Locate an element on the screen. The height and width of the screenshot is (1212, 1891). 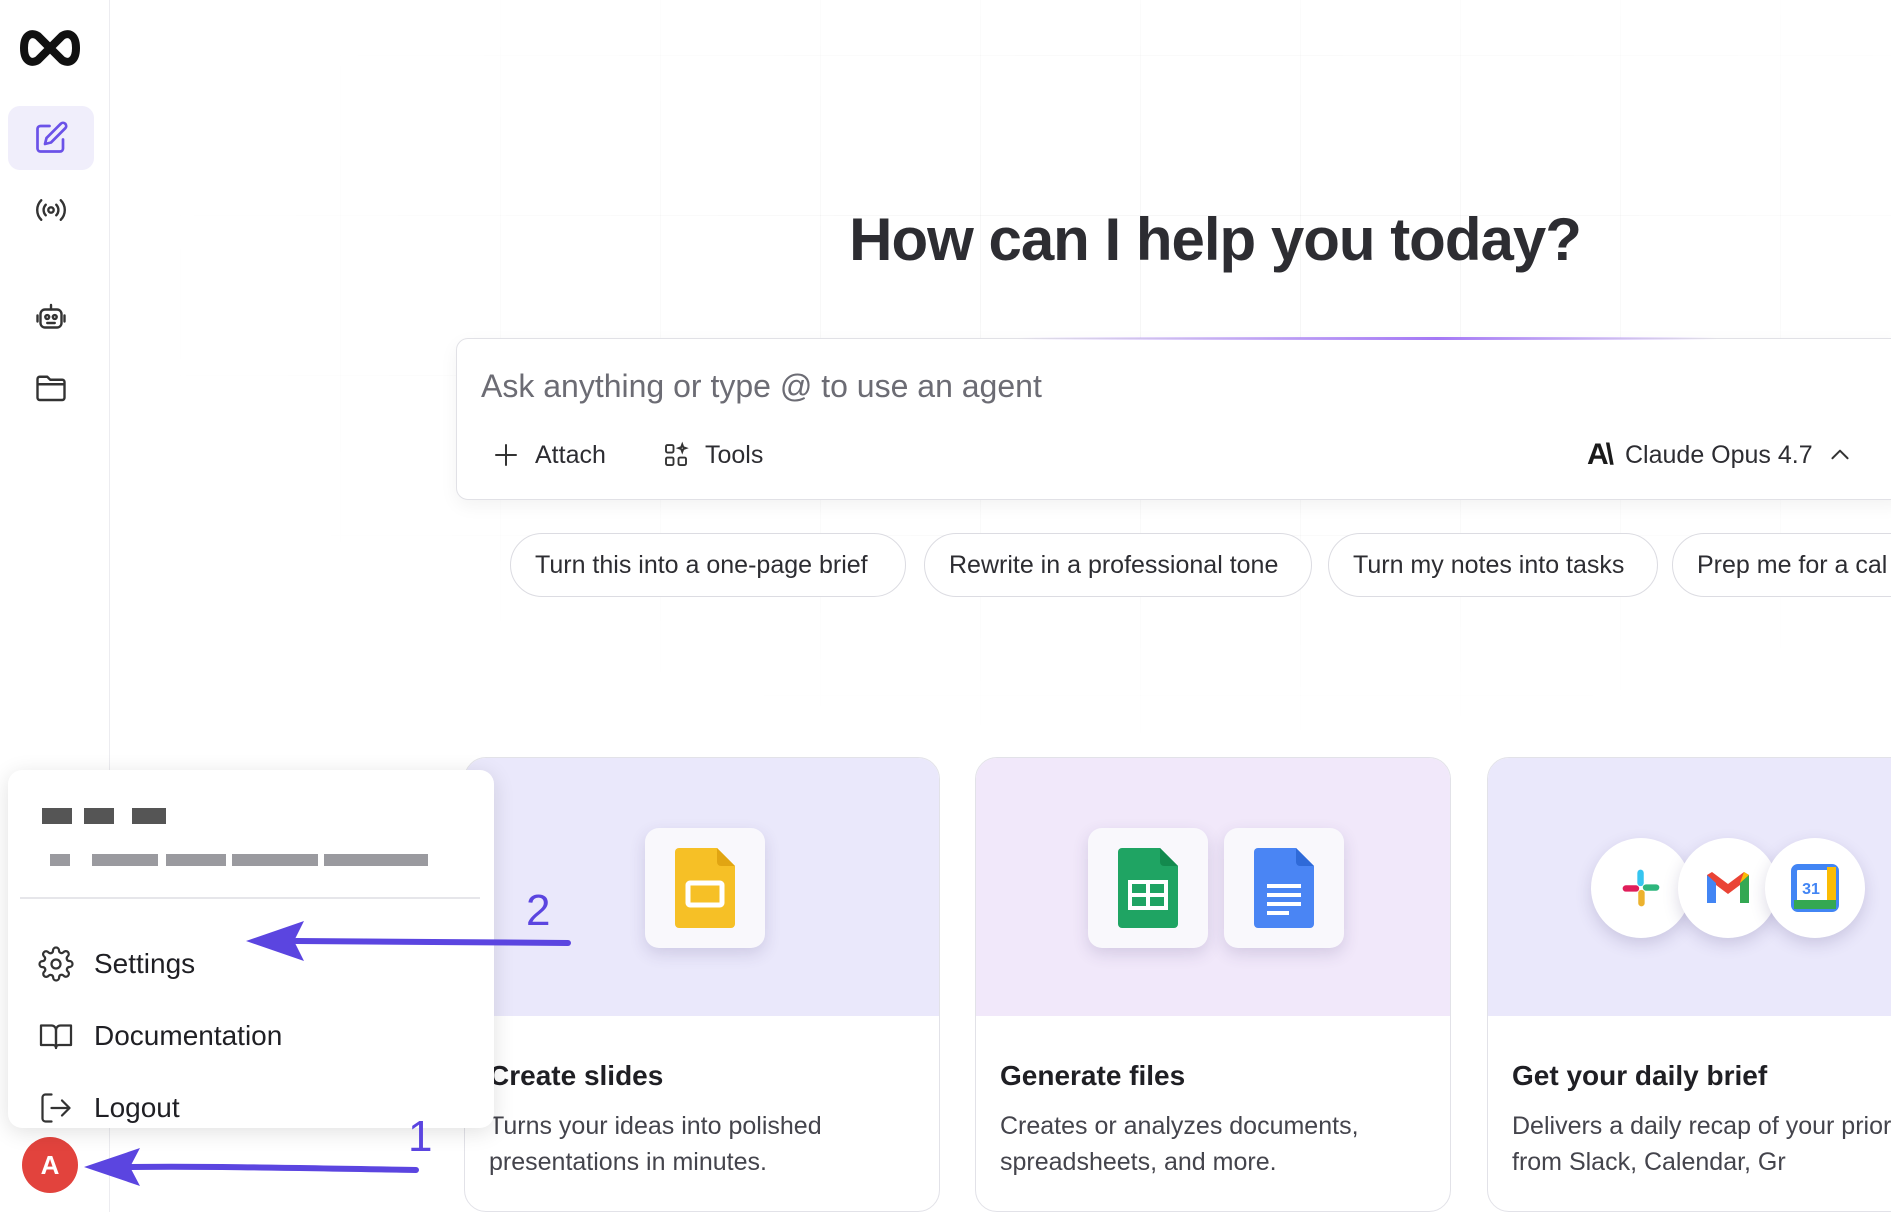
tools-button: Tools is located at coordinates (712, 455).